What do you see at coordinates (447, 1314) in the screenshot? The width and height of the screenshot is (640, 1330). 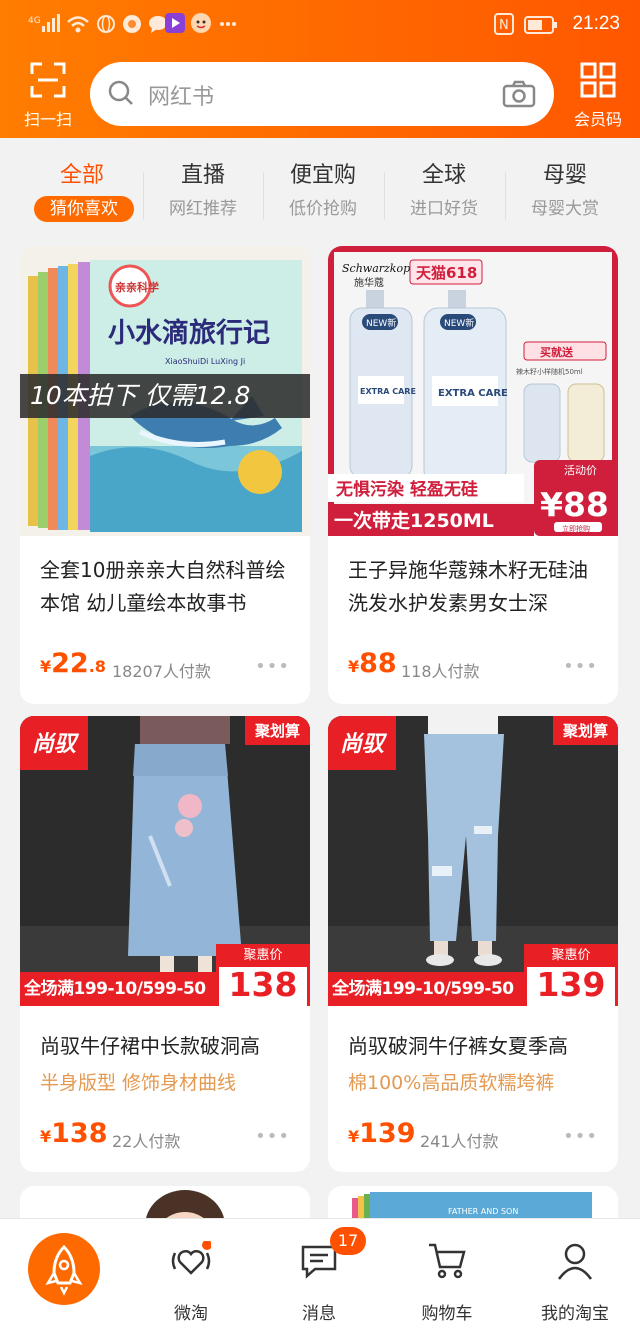 I see `tab-label: 购物车` at bounding box center [447, 1314].